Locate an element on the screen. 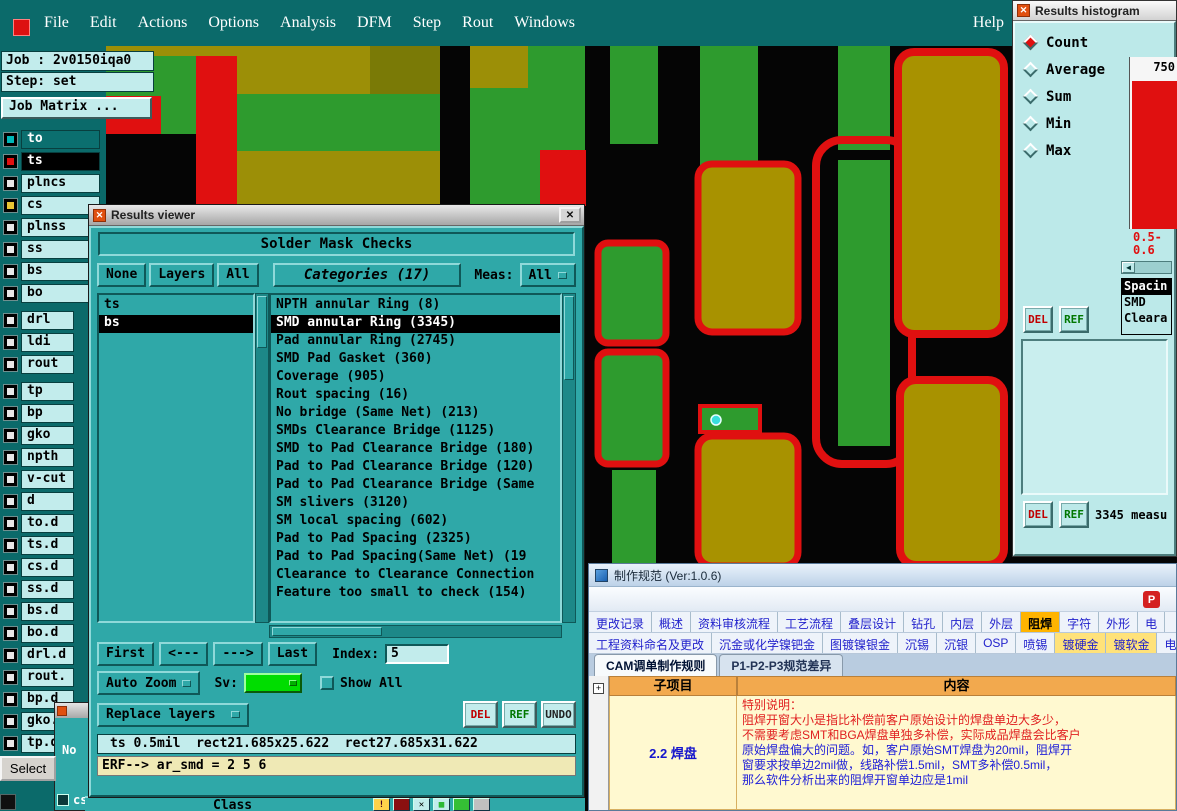 The image size is (1177, 811). grid-button: ▦ is located at coordinates (441, 804).